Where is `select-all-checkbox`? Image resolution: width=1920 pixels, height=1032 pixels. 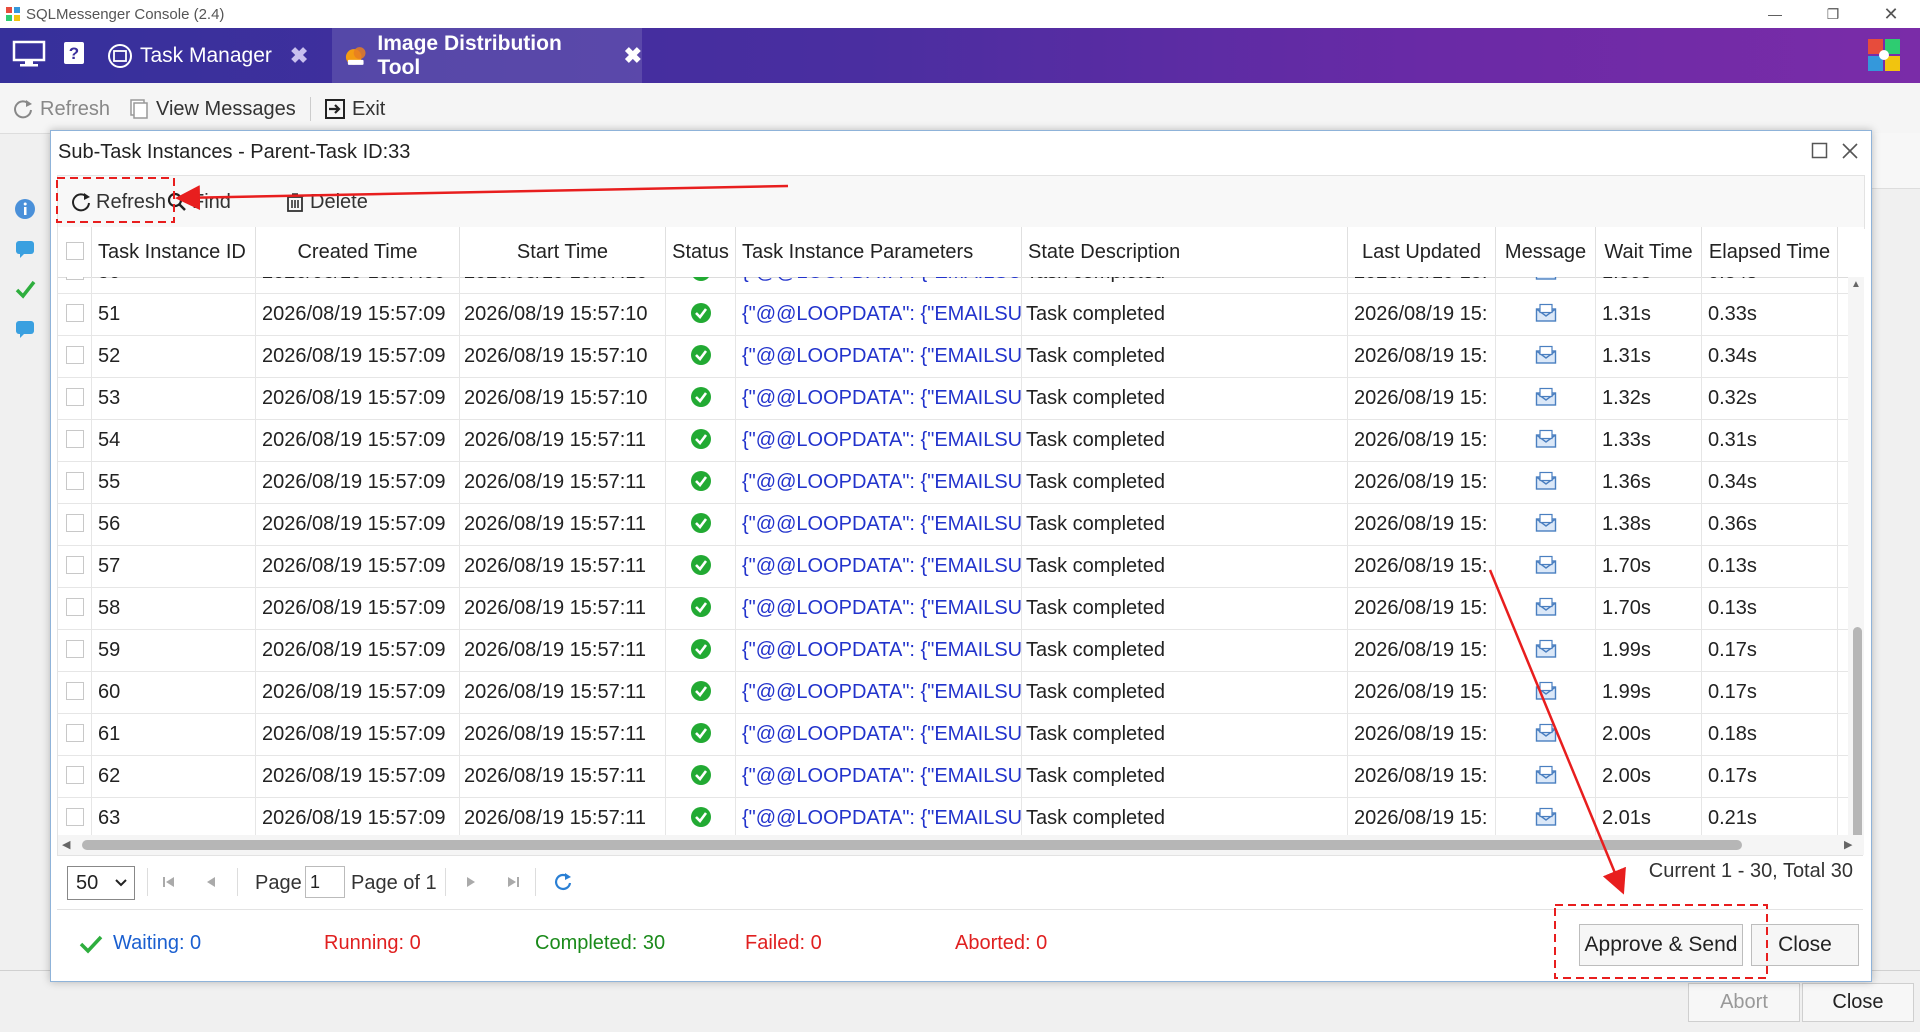
select-all-checkbox is located at coordinates (75, 251).